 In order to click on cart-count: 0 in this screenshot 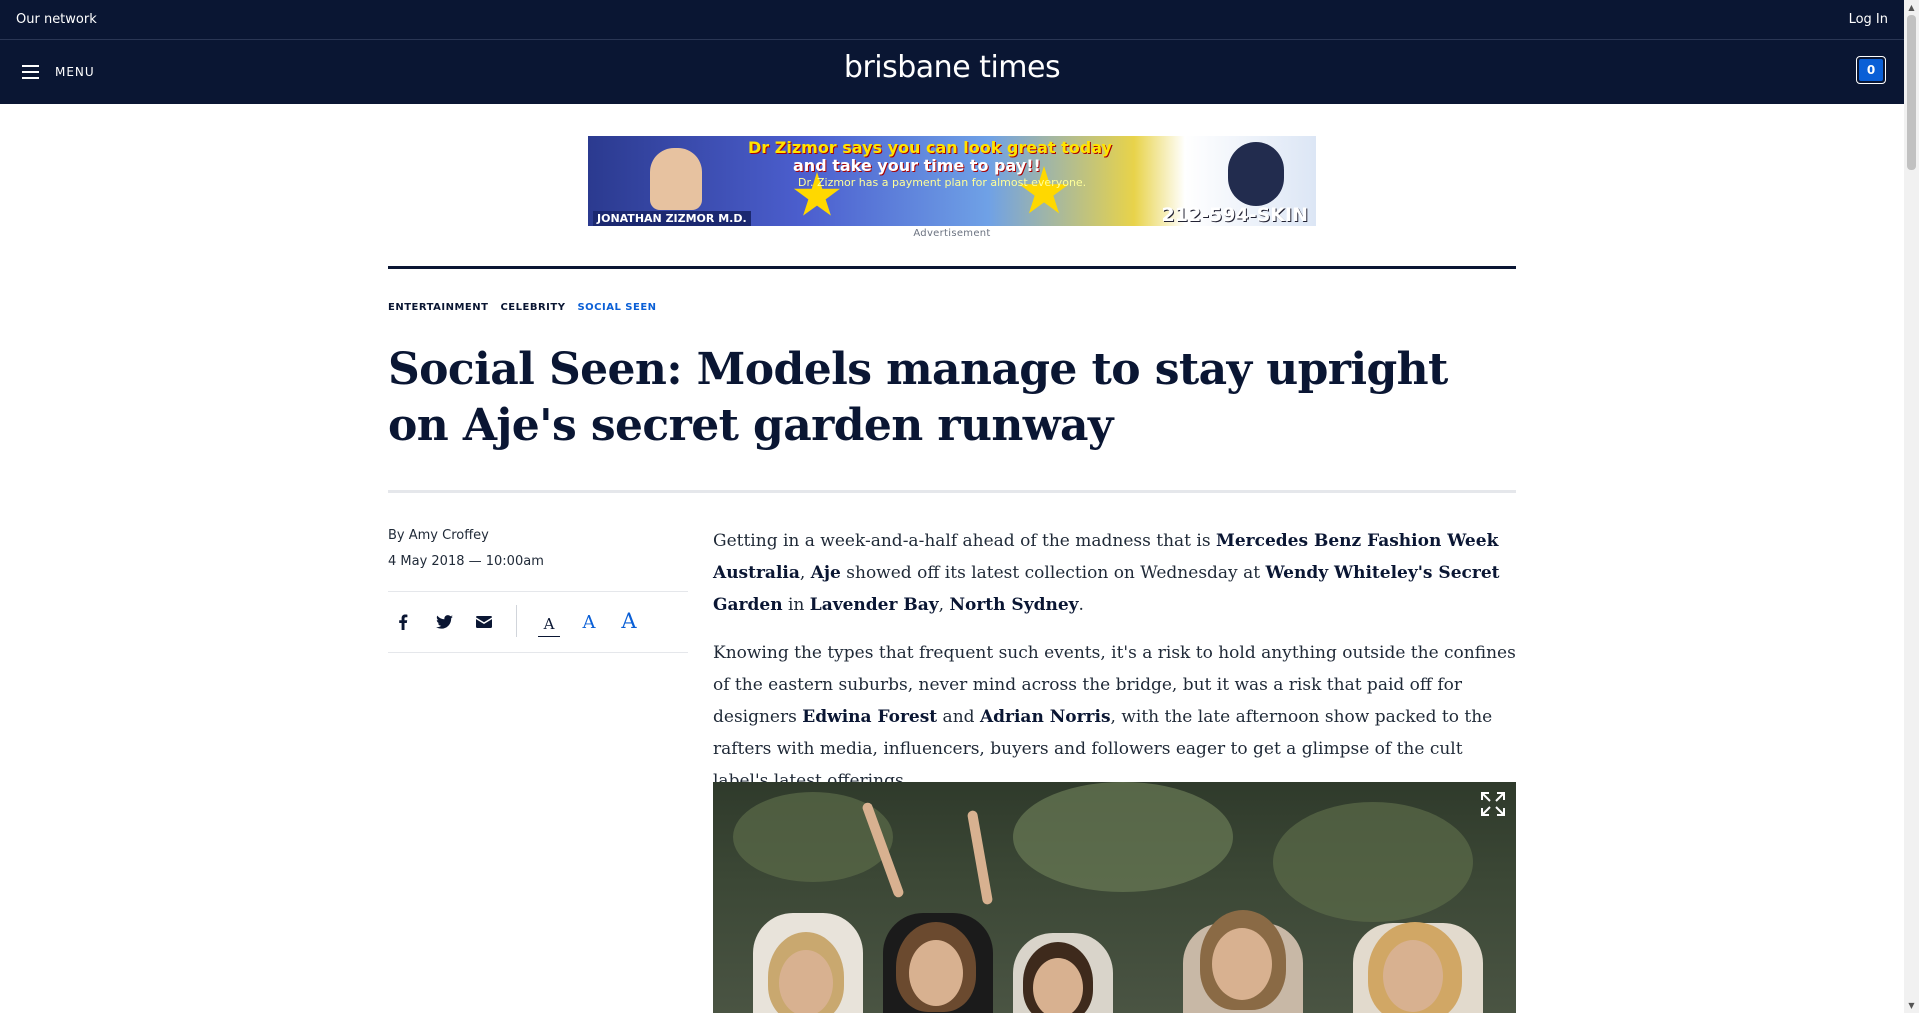, I will do `click(1871, 70)`.